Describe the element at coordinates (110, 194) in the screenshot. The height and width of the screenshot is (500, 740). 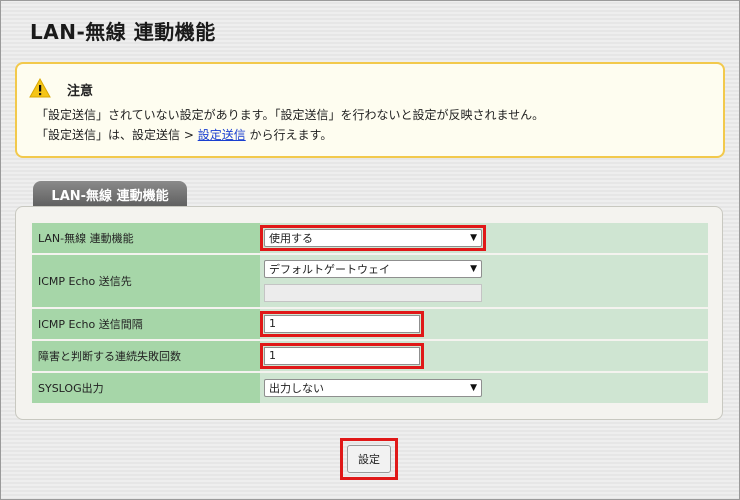
I see `section-tab: LAN-無線 連動機能` at that location.